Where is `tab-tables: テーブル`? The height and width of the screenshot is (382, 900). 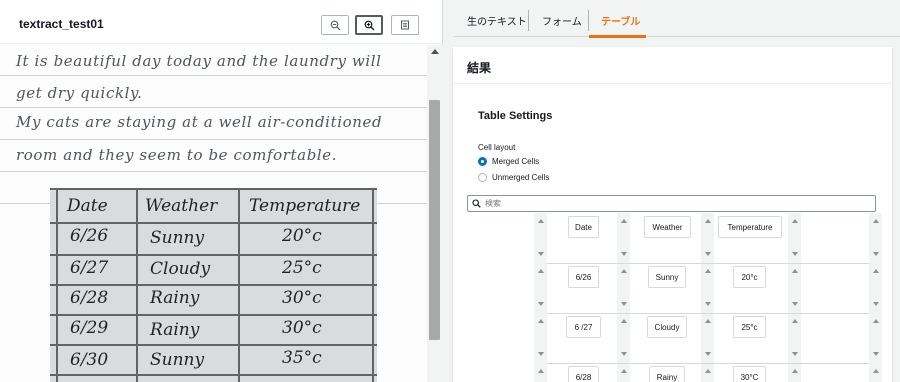
tab-tables: テーブル is located at coordinates (620, 20).